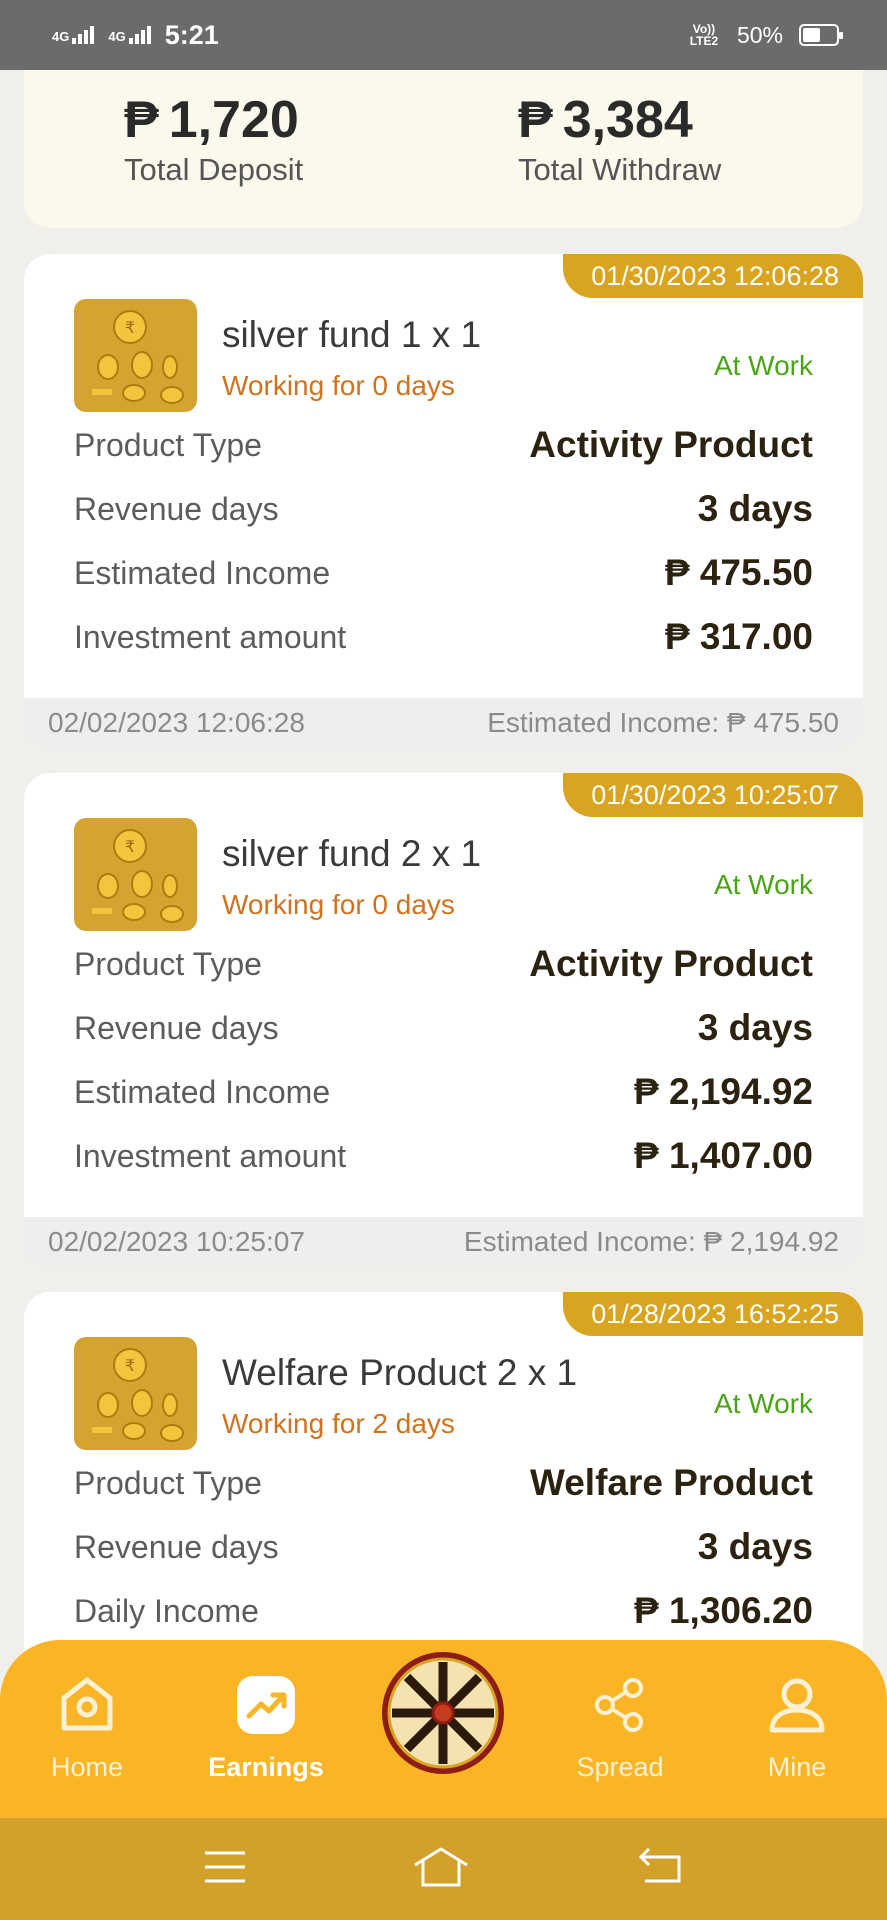 This screenshot has width=887, height=1920. I want to click on end-date: 02/02/2023 12:06:28, so click(176, 722).